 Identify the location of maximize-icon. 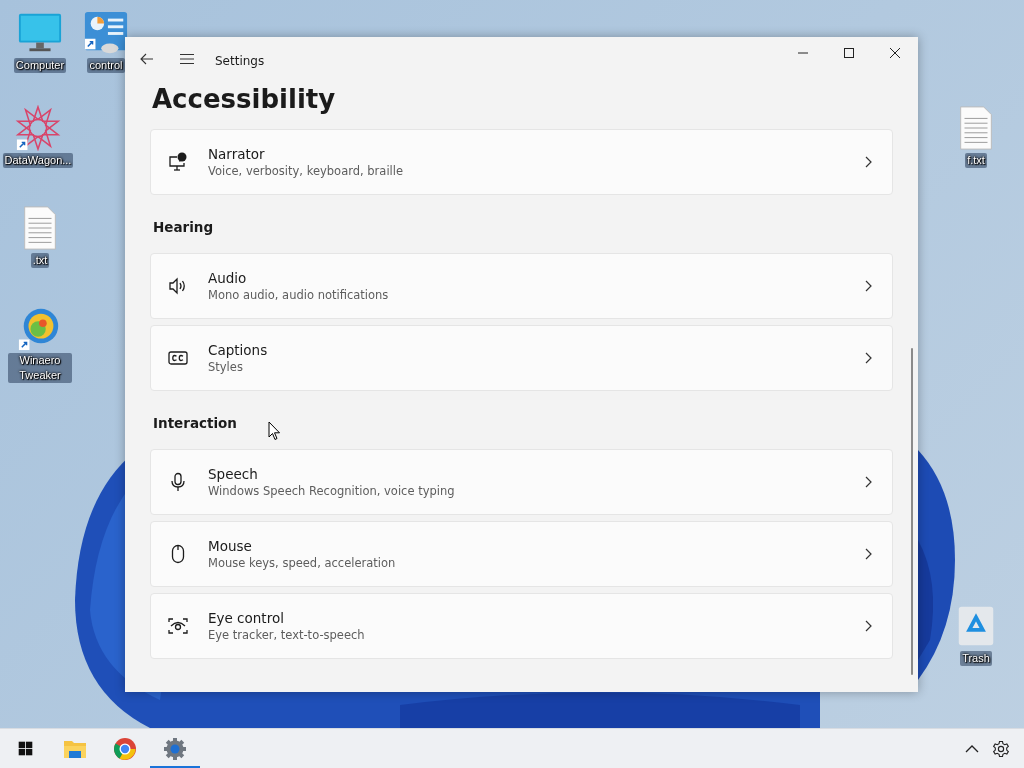
(849, 53).